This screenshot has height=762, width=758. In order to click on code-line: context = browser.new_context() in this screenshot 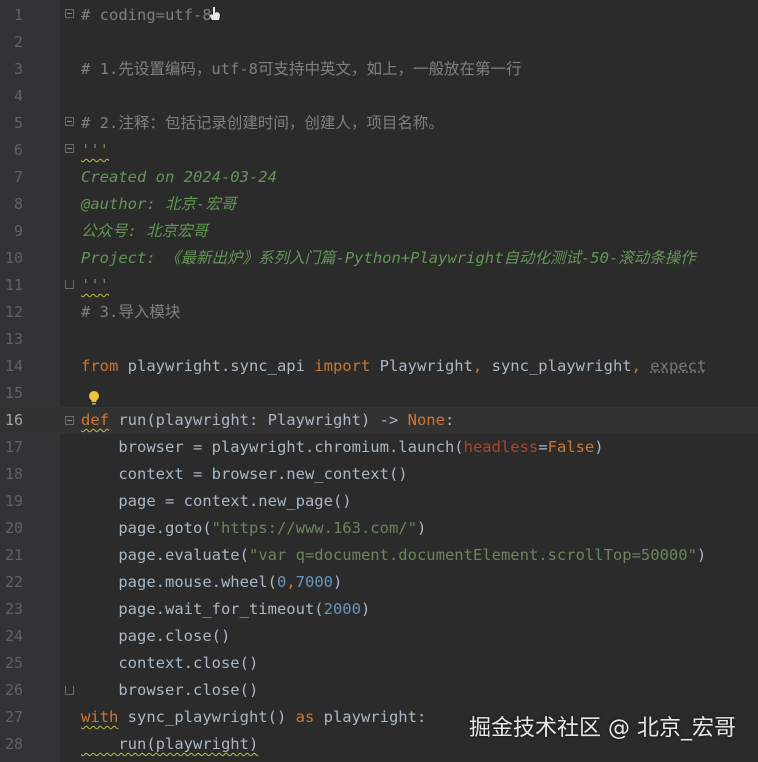, I will do `click(244, 474)`.